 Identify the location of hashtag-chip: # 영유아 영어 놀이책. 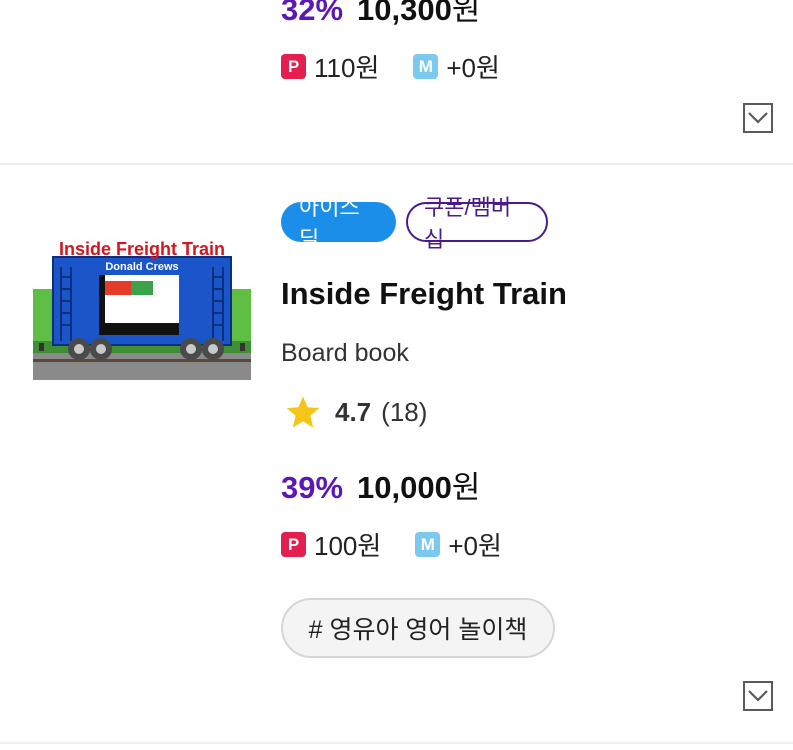
(418, 628).